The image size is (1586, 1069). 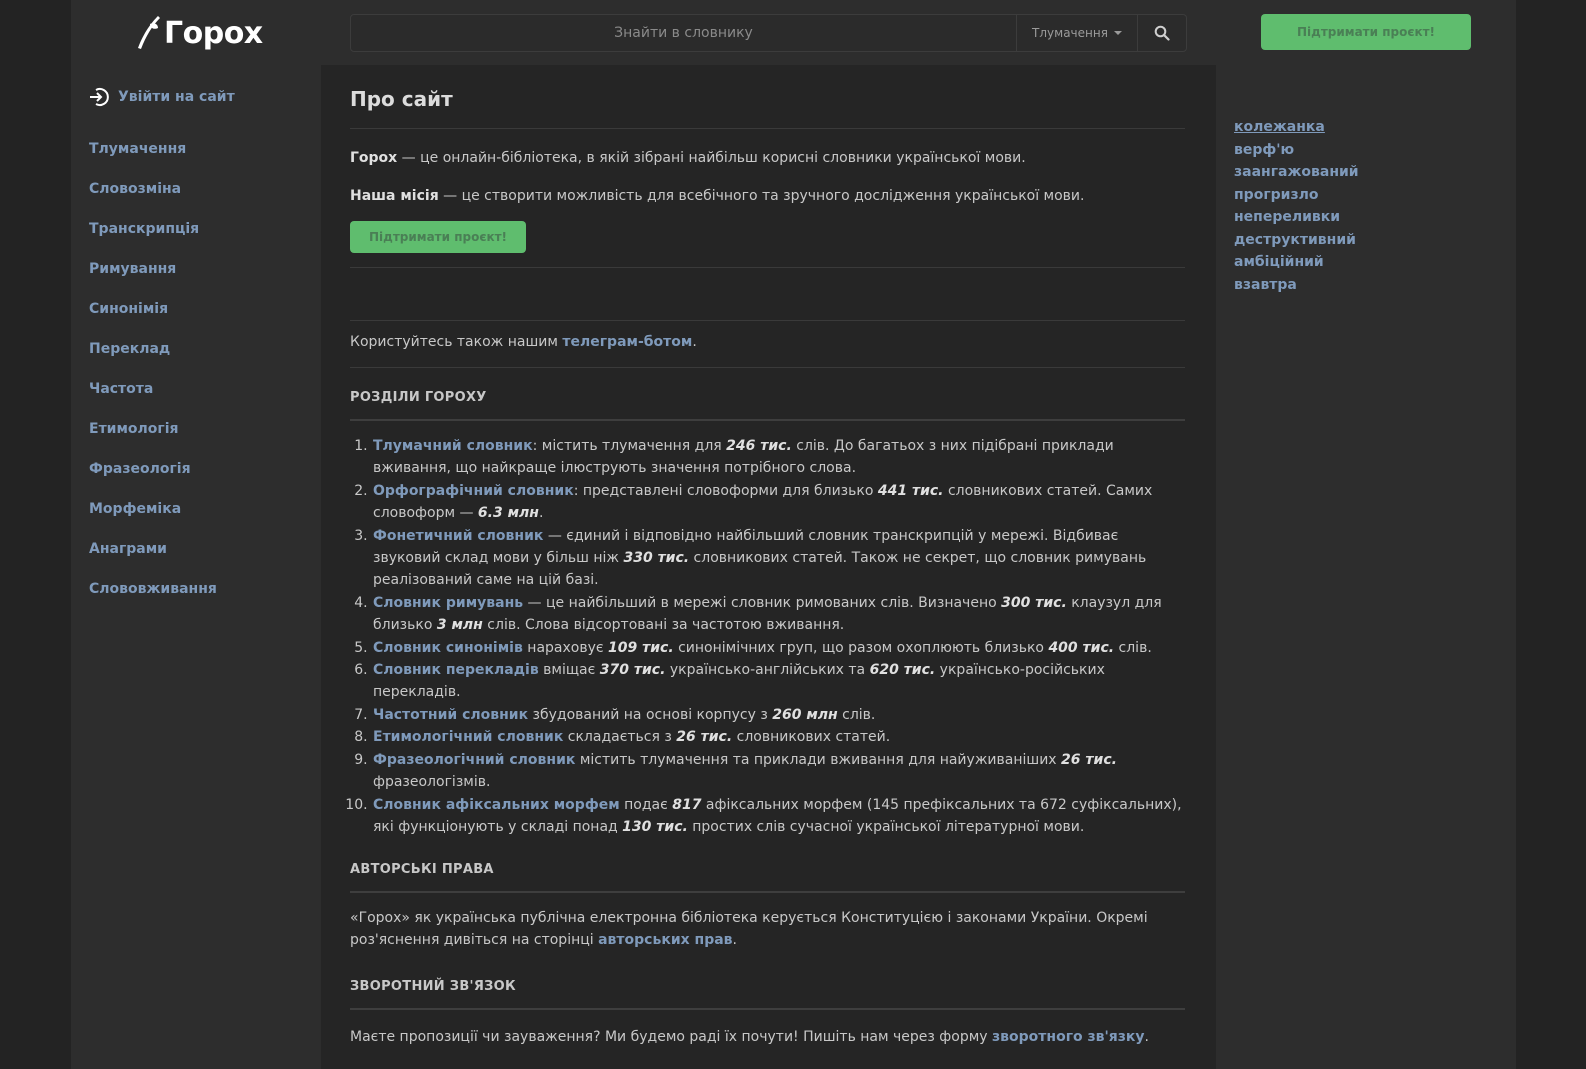 I want to click on section-text: вміщає, so click(x=569, y=670).